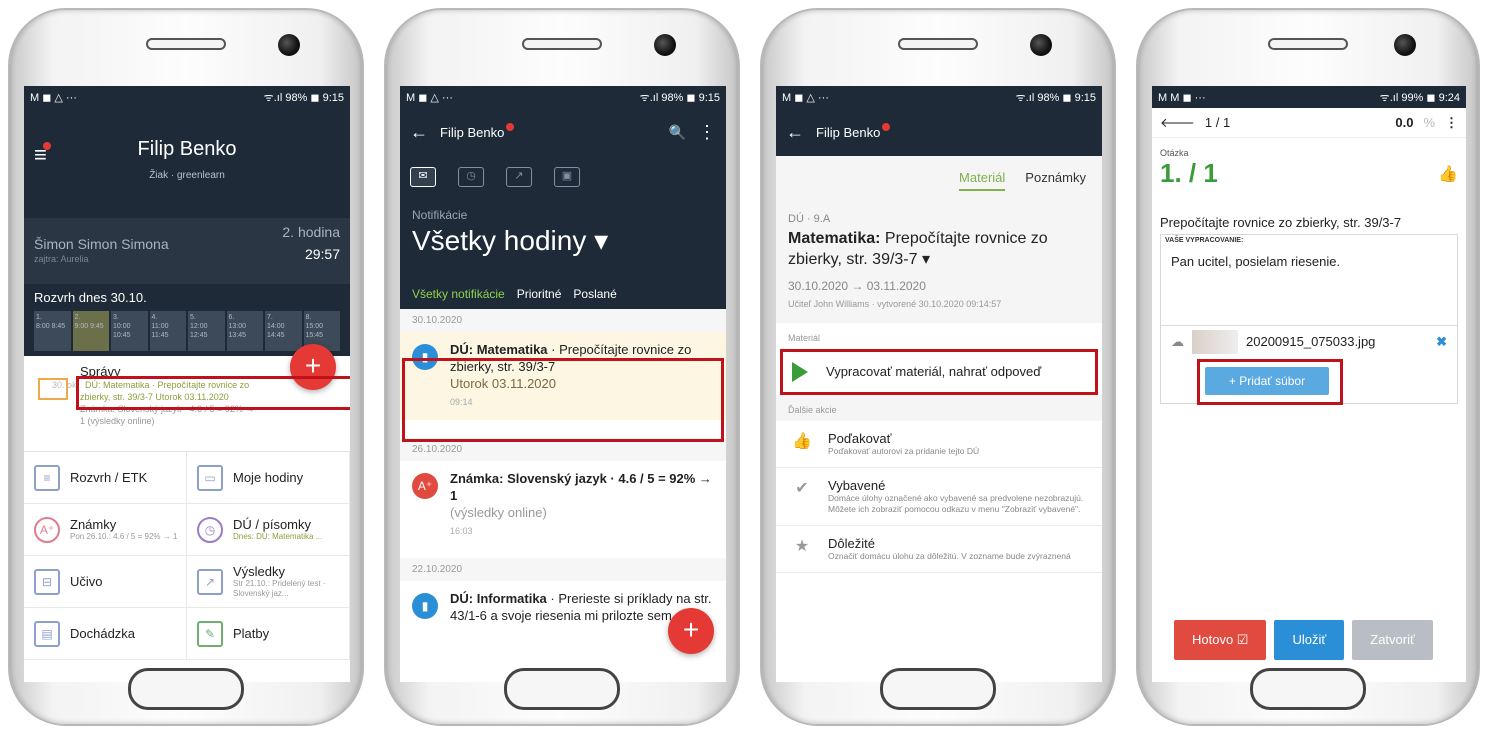 This screenshot has width=1485, height=732. I want to click on cell-time: 13:00 13:45, so click(237, 331).